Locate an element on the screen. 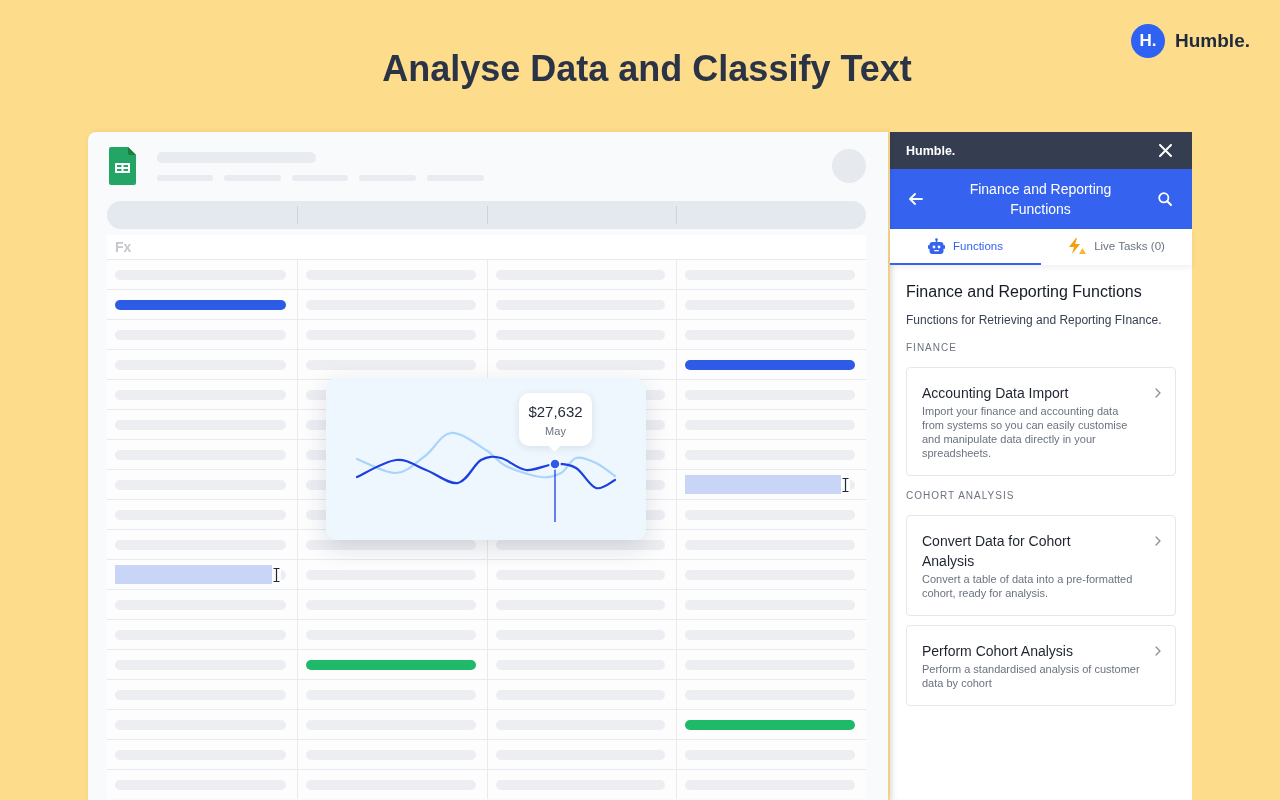  logo-mark: H. is located at coordinates (1148, 41).